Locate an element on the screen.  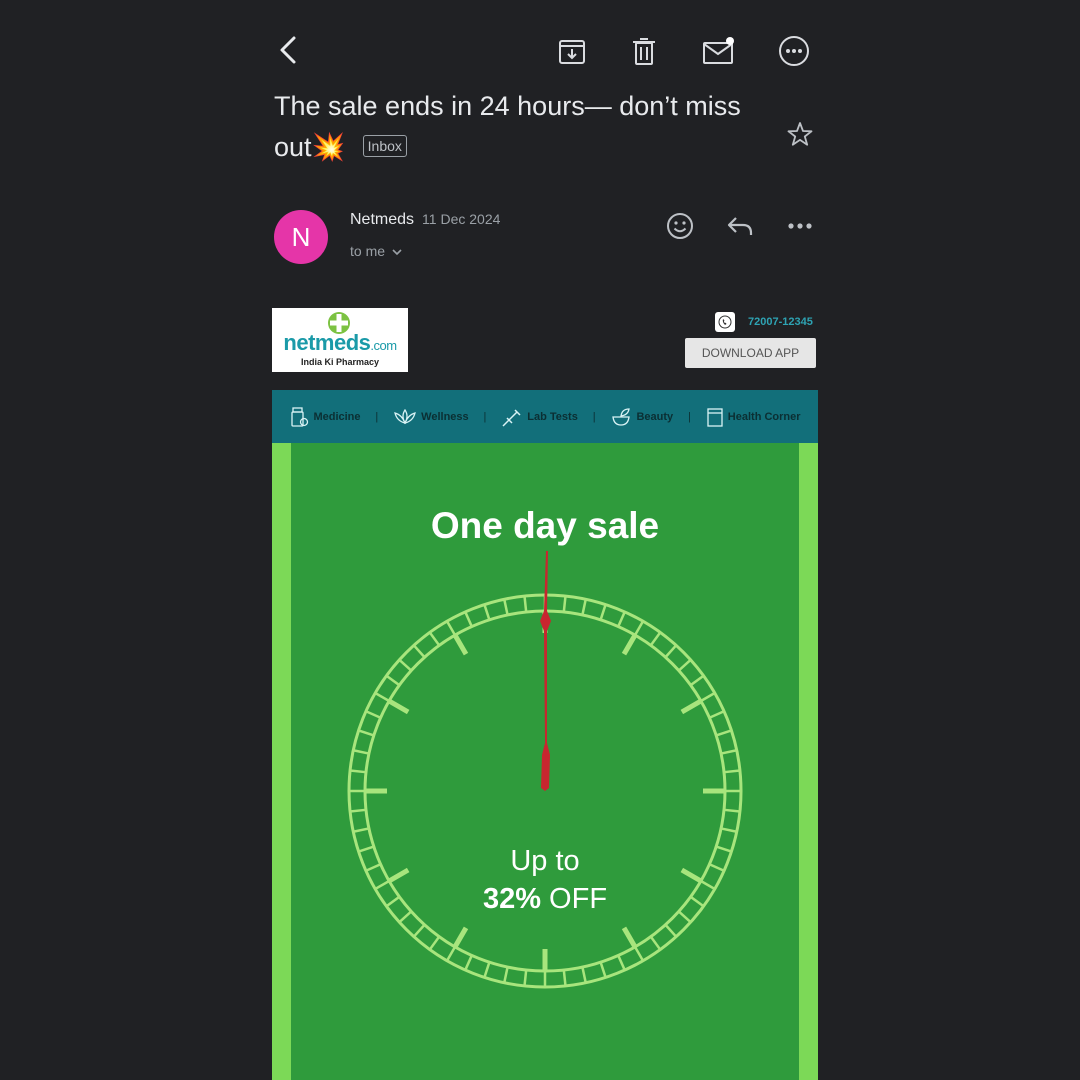
more-button is located at coordinates (794, 51).